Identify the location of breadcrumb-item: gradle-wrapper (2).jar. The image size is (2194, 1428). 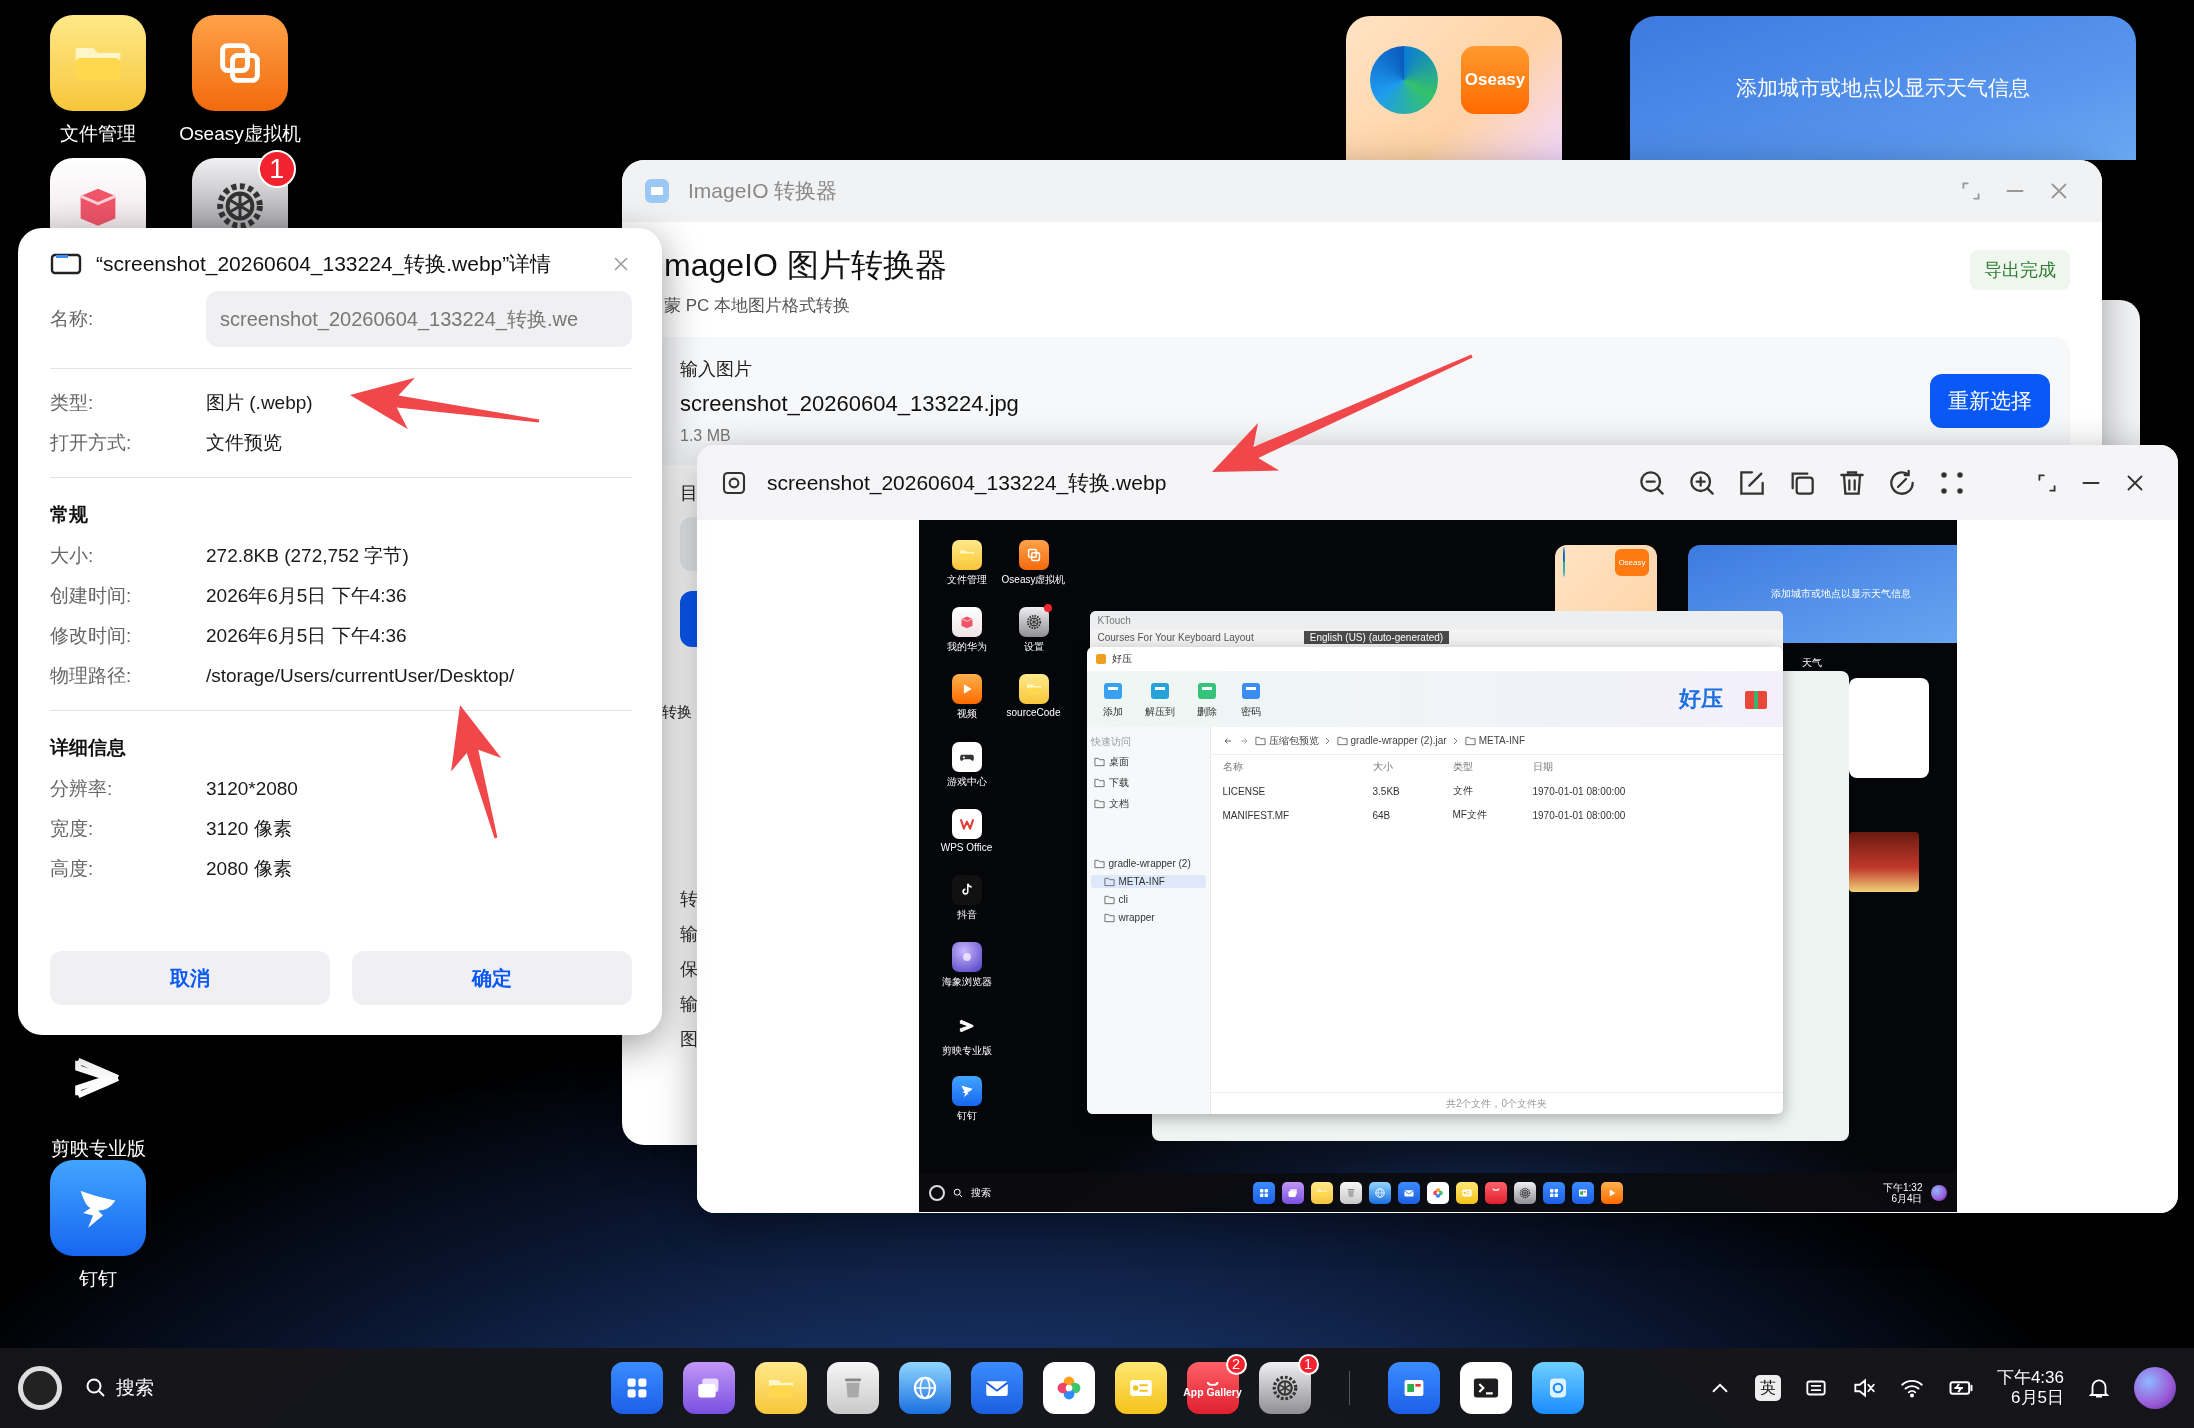
(1391, 740).